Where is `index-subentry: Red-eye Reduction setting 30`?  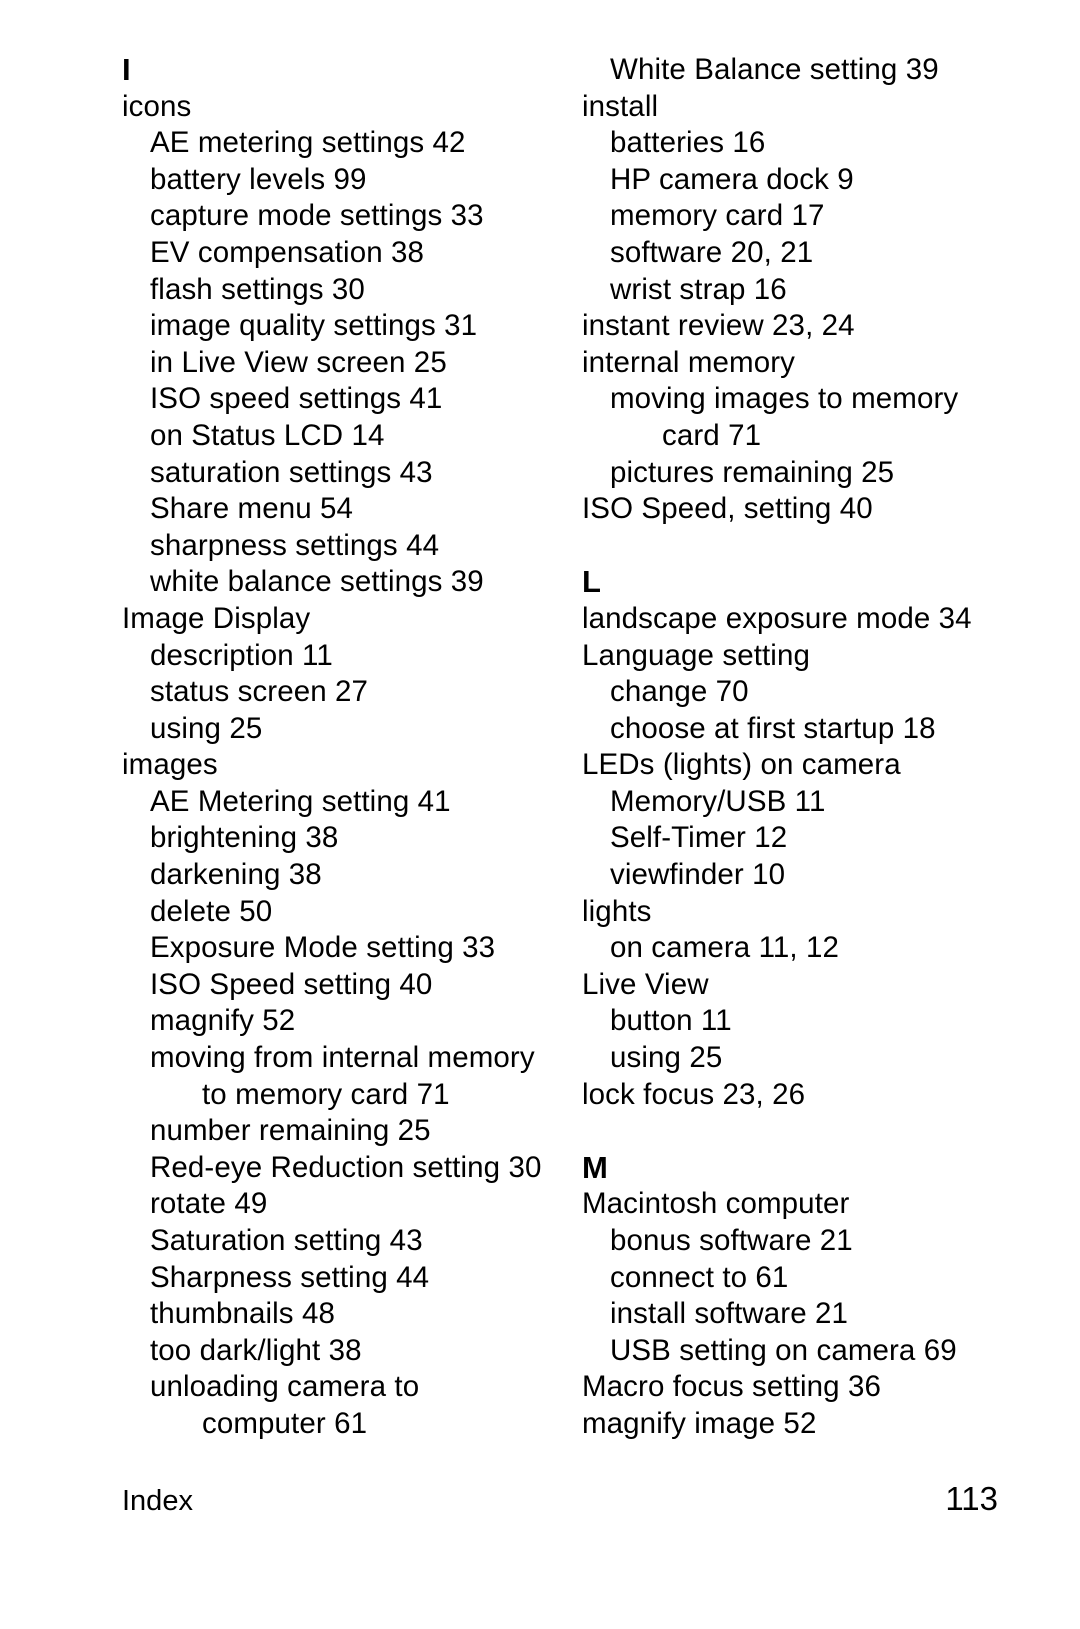 index-subentry: Red-eye Reduction setting 30 is located at coordinates (346, 1167).